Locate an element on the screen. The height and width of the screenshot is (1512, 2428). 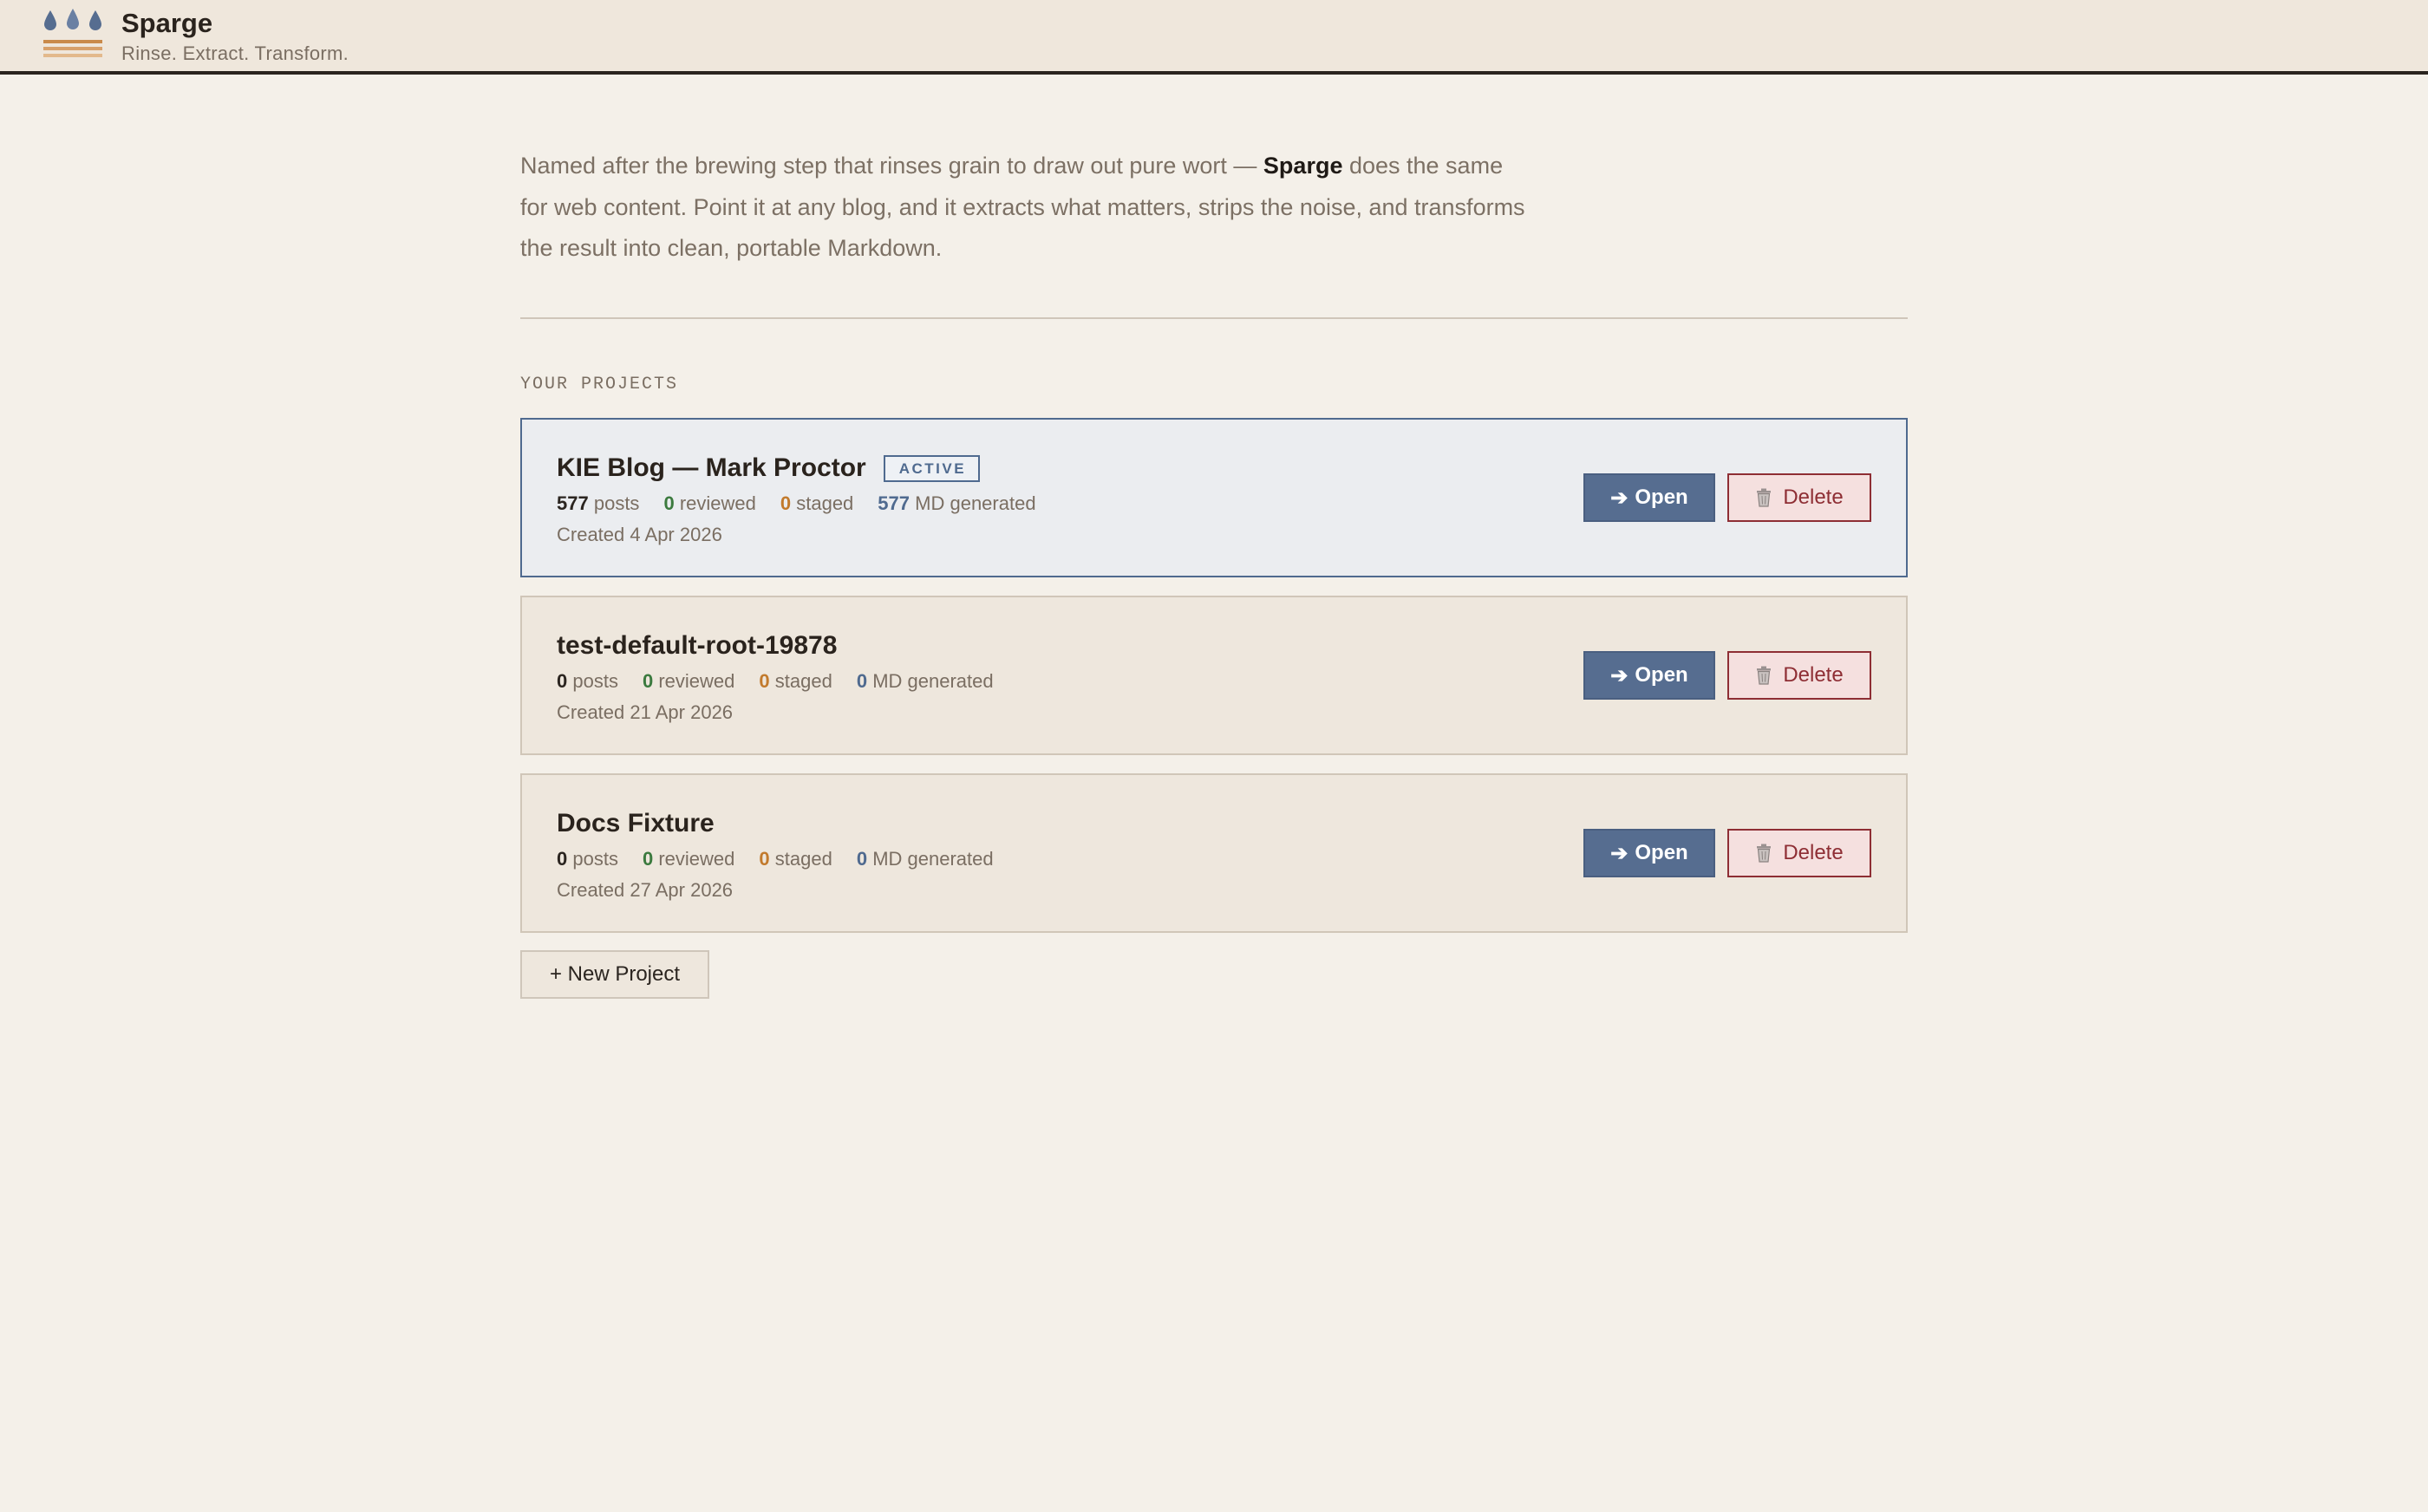
stat-posts: 577 posts is located at coordinates (598, 504).